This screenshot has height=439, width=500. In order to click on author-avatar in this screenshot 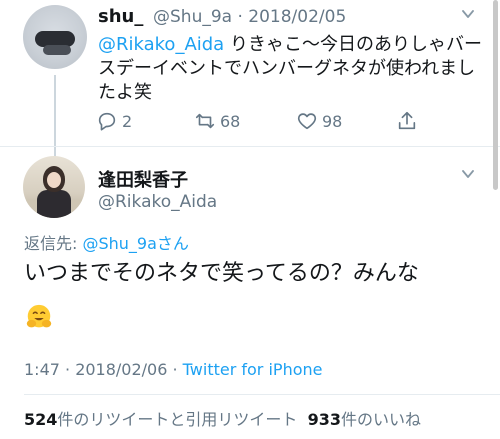, I will do `click(54, 187)`.